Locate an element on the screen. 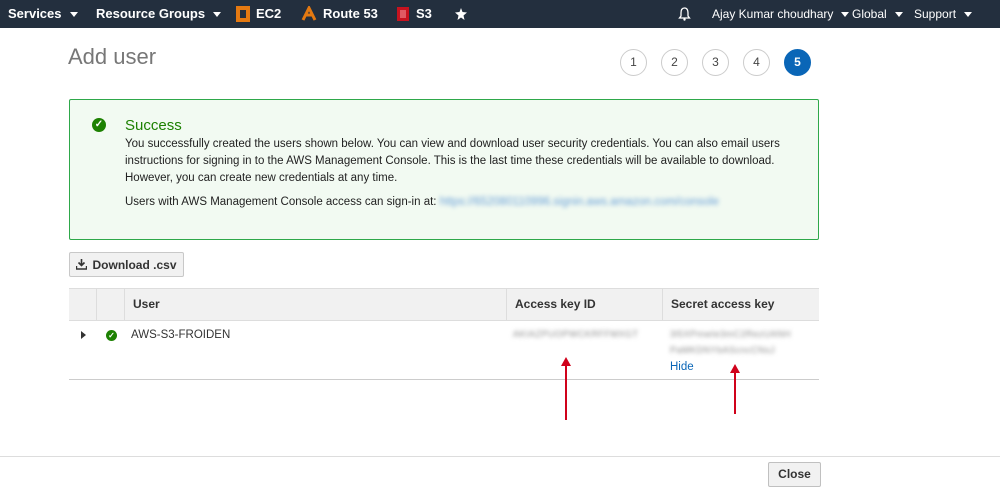  secret-key-line-1: 3l5XPmwIe3mC2RezUANH is located at coordinates (731, 334).